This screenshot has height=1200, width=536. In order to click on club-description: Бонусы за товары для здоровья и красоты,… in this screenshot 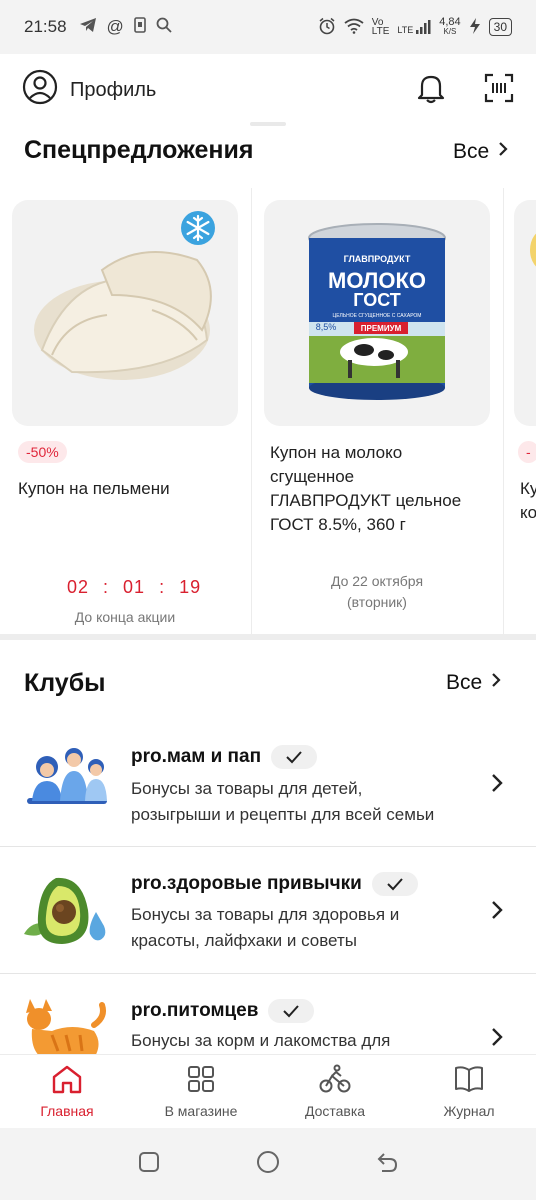, I will do `click(265, 927)`.